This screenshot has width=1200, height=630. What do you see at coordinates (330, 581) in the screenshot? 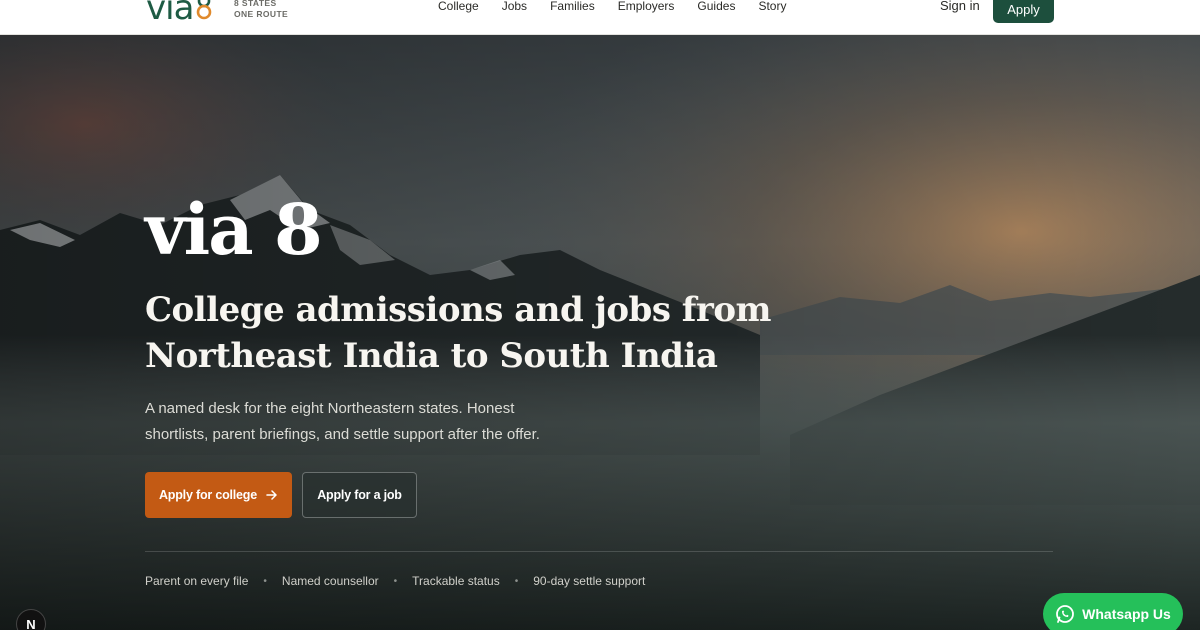
I see `feature-item: Named counsellor` at bounding box center [330, 581].